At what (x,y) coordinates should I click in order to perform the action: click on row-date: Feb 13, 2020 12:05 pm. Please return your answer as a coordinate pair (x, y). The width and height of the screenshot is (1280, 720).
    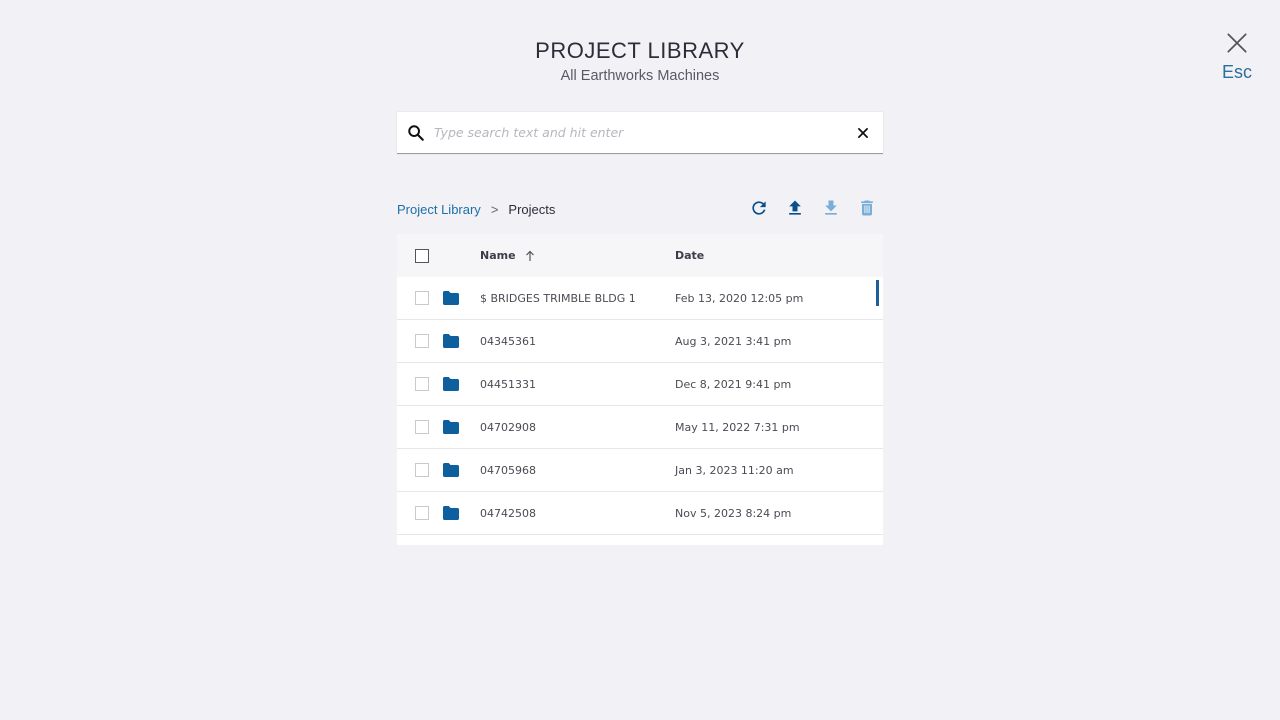
    Looking at the image, I should click on (739, 298).